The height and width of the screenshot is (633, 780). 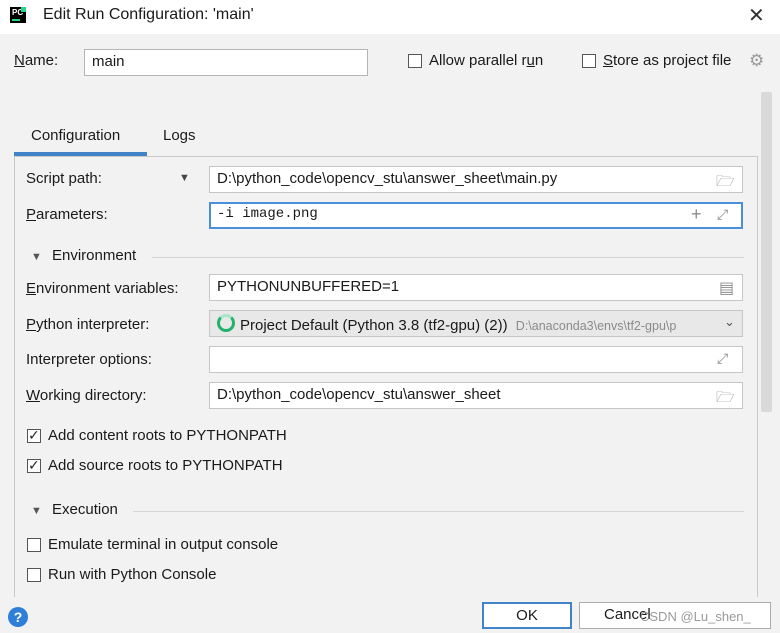 What do you see at coordinates (34, 545) in the screenshot?
I see `emulate-terminal-checkbox` at bounding box center [34, 545].